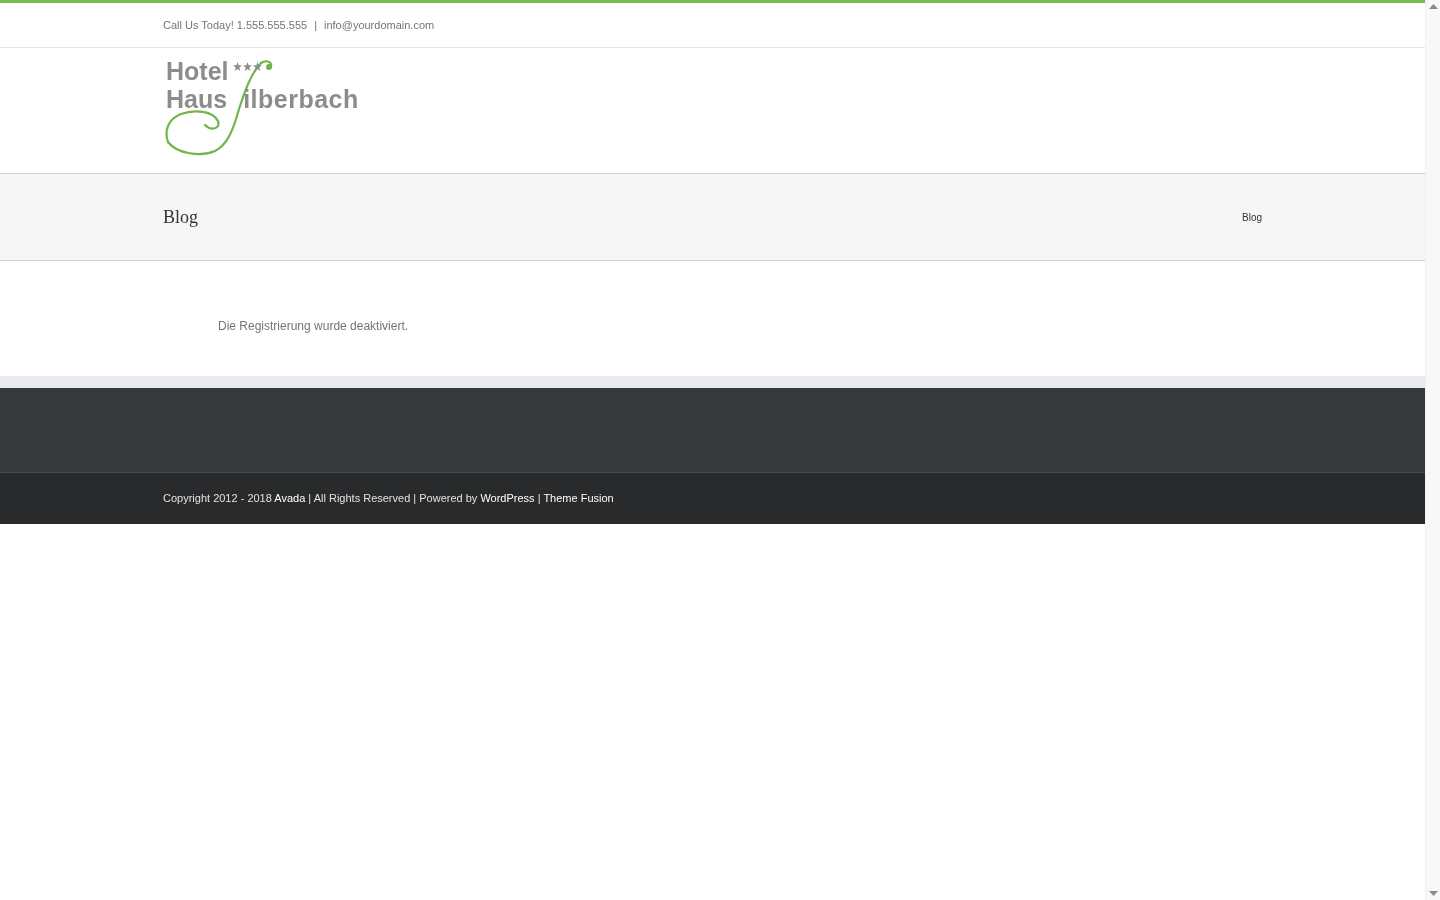 This screenshot has width=1440, height=900. I want to click on copyright-text: Copyright 2012 - 2018 Avada | All Rights Reserved | Powered by WordPress | Theme Fusion, so click(388, 499).